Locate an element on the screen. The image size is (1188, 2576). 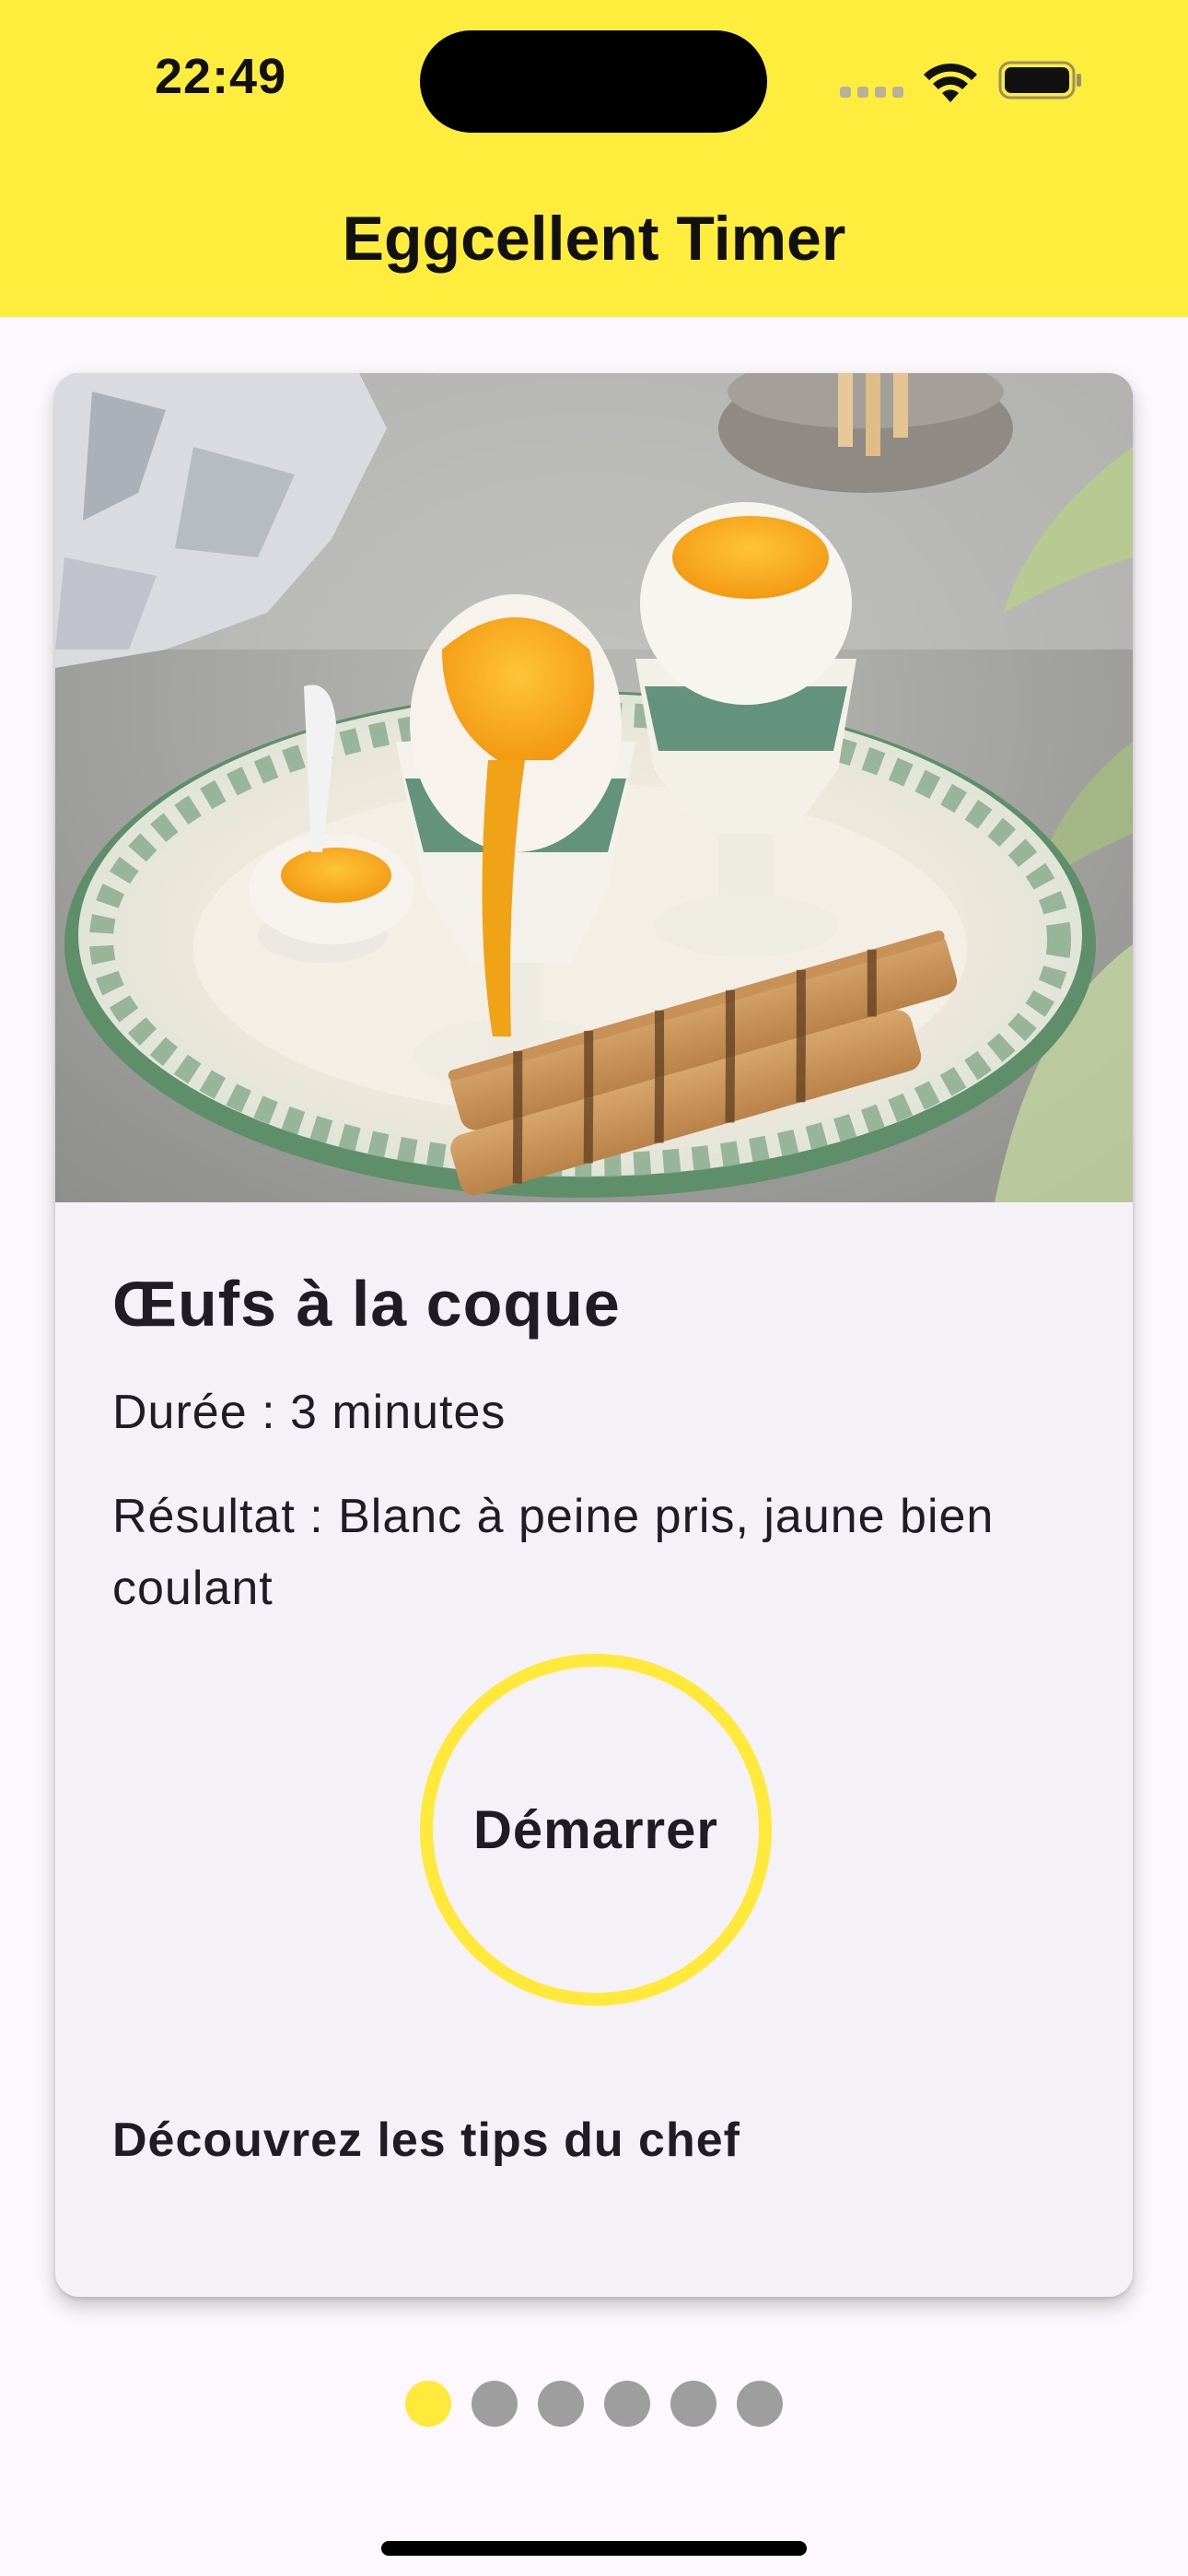
cellular-signal-icon is located at coordinates (872, 92).